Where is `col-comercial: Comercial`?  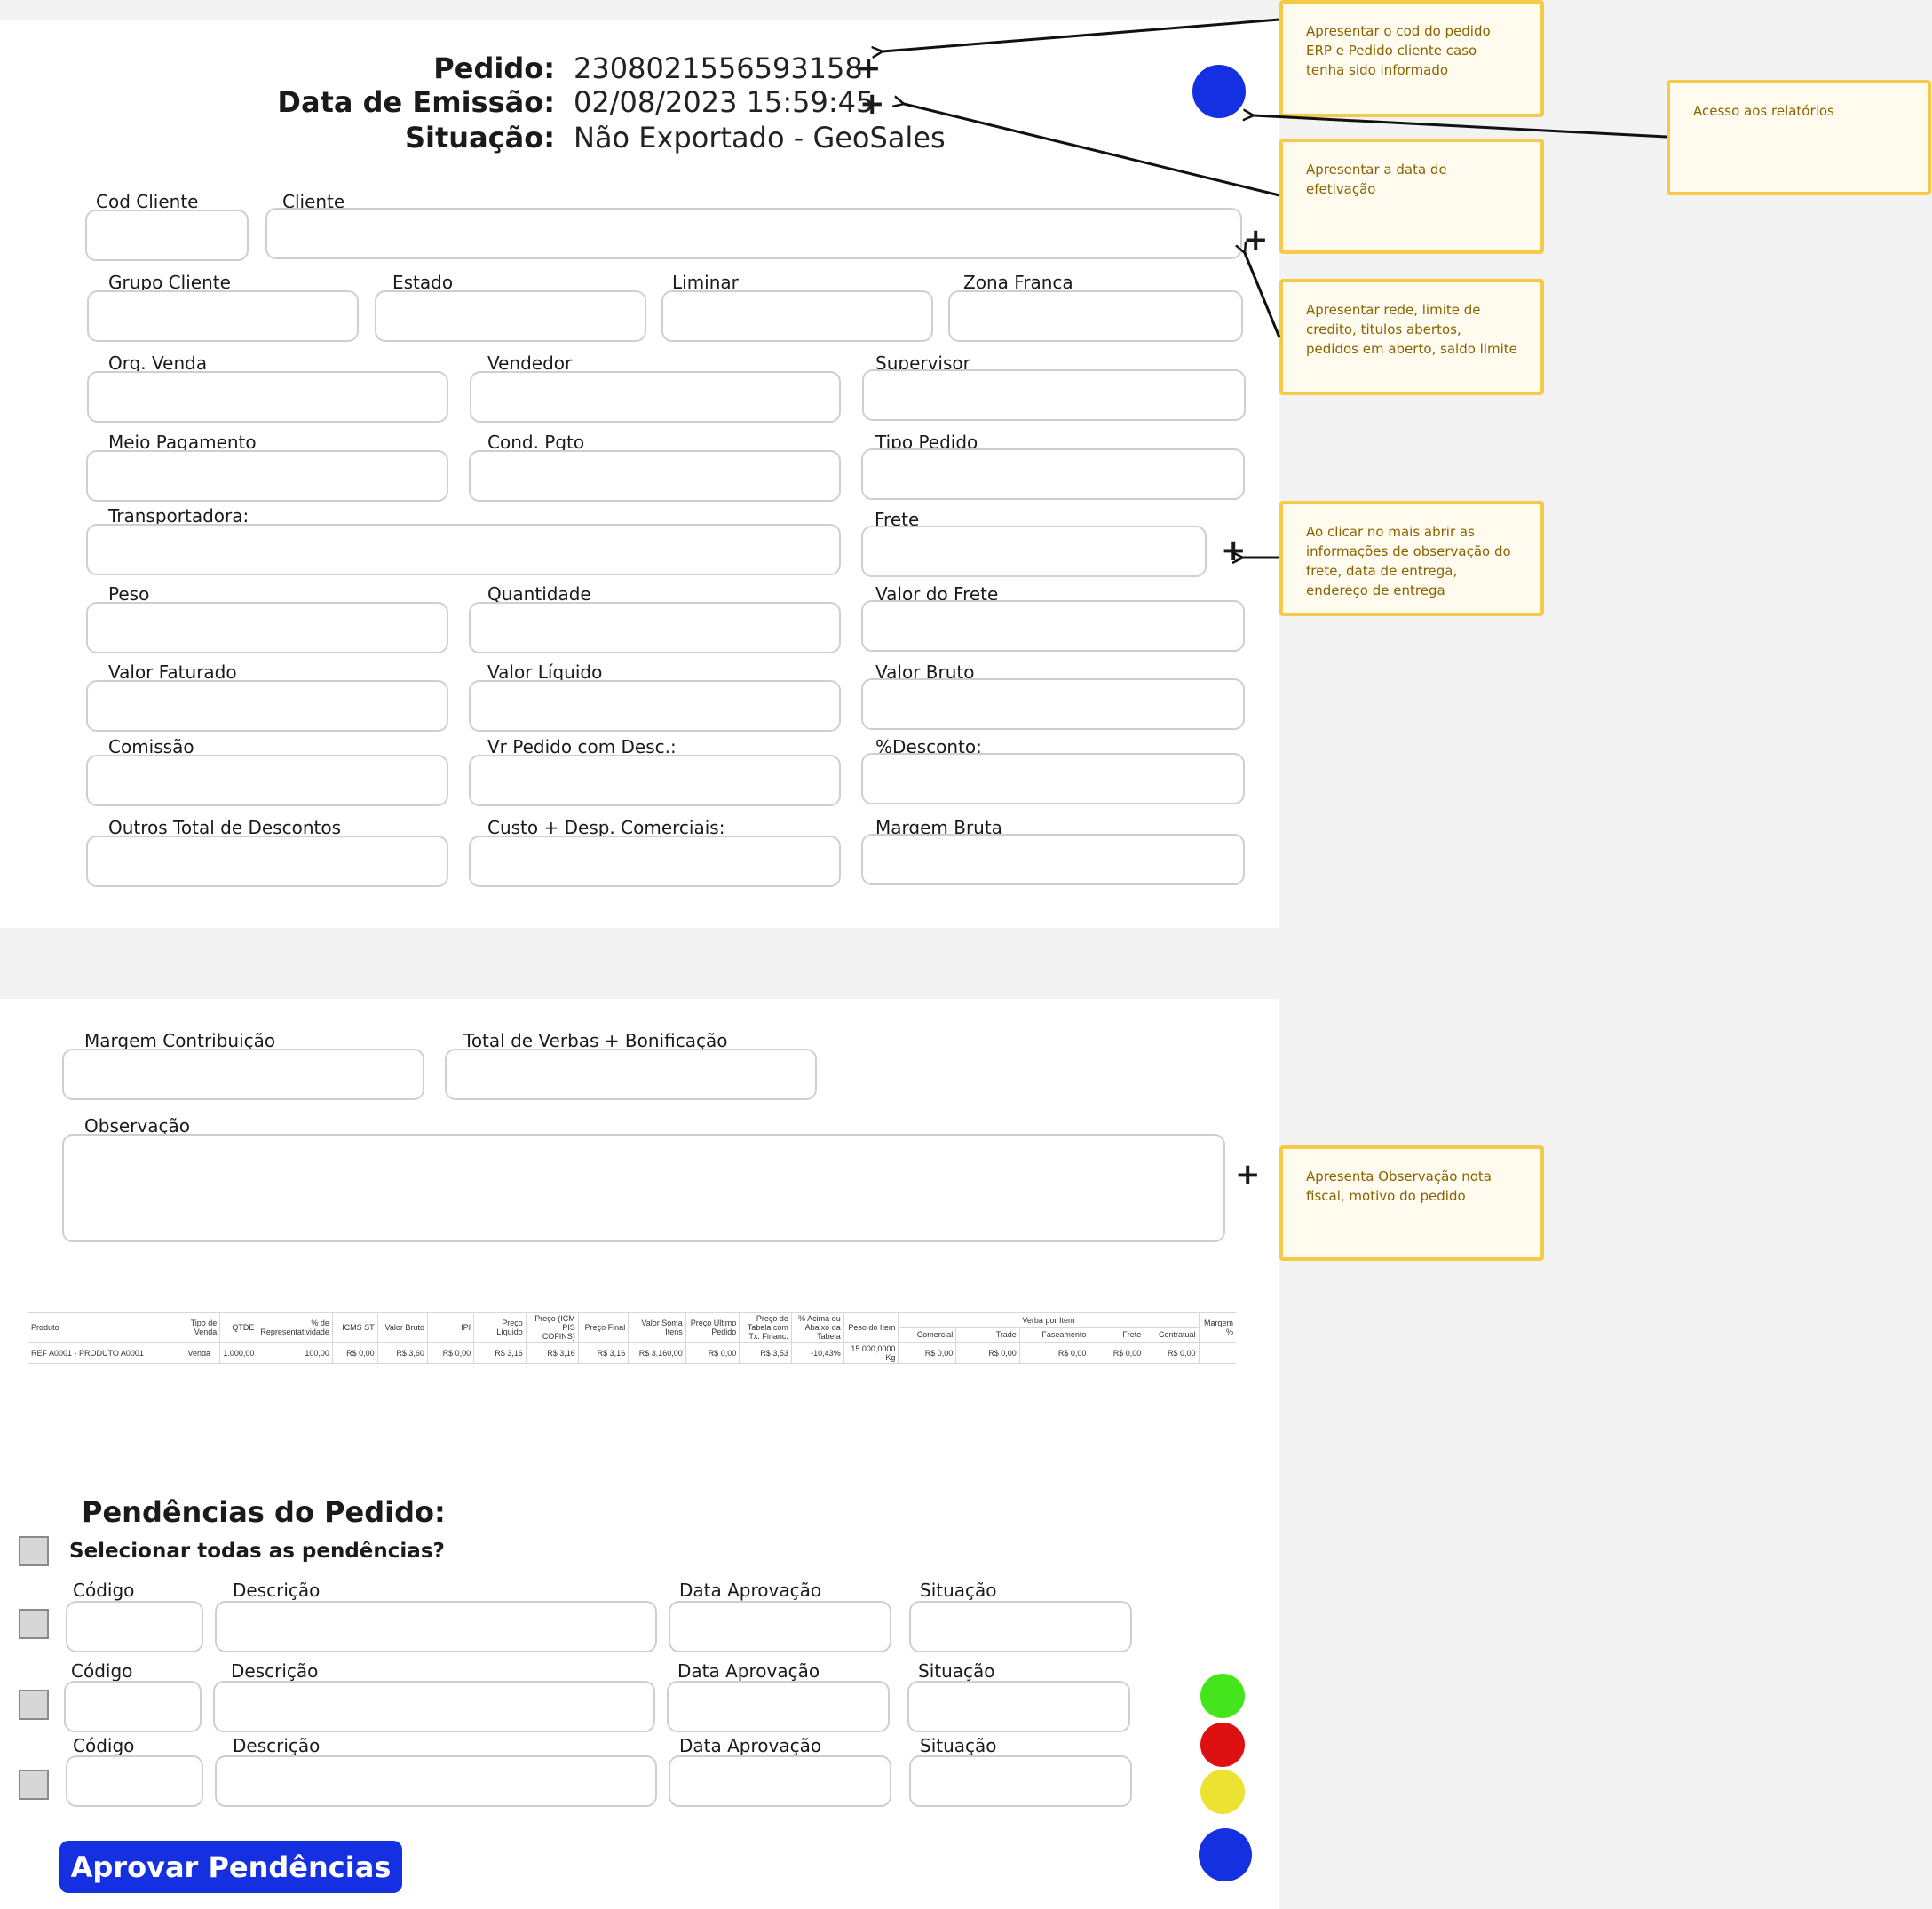 col-comercial: Comercial is located at coordinates (927, 1335).